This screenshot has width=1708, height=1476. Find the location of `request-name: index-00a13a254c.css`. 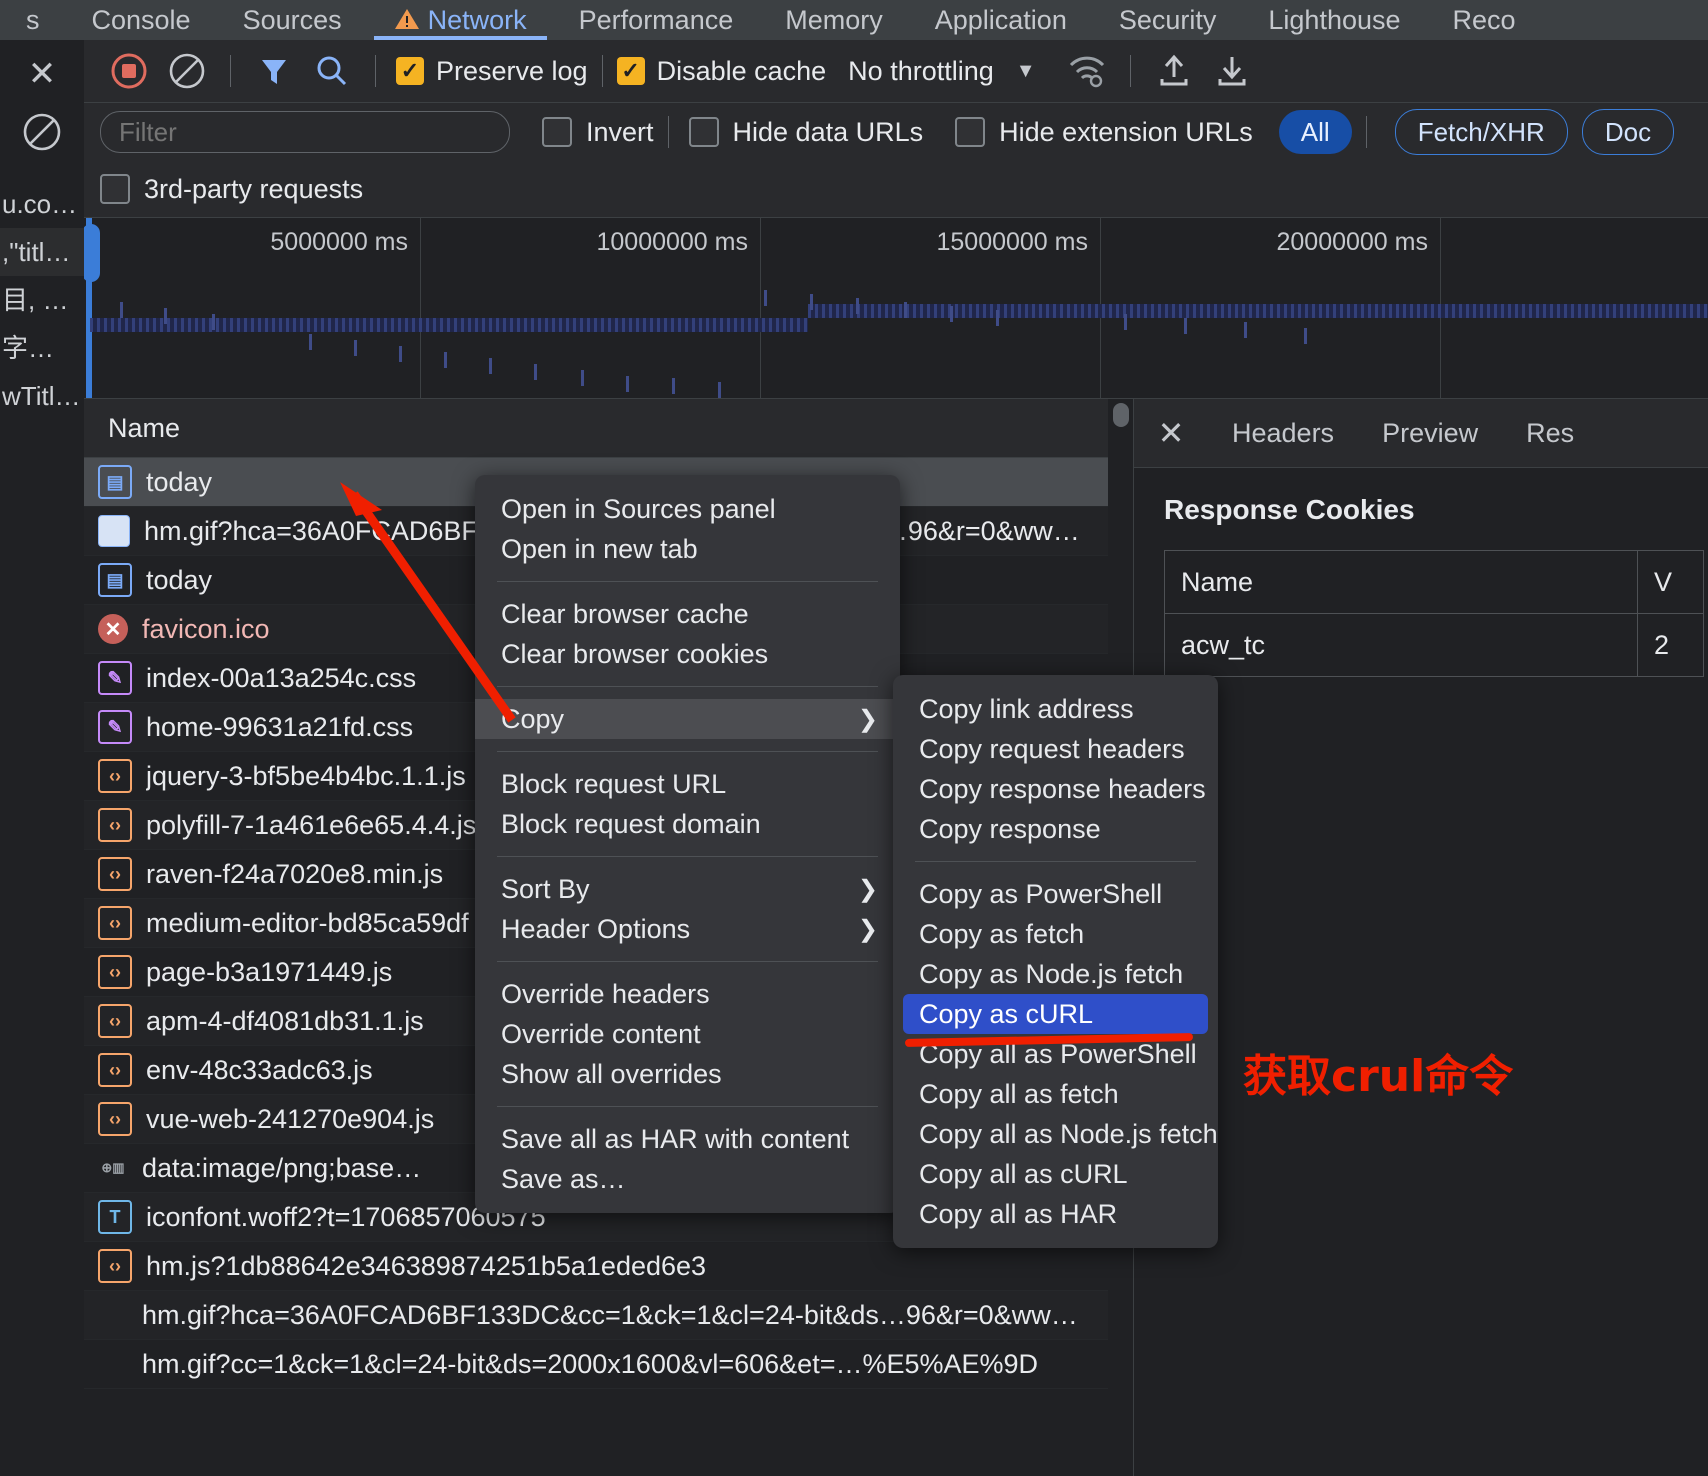

request-name: index-00a13a254c.css is located at coordinates (281, 677).